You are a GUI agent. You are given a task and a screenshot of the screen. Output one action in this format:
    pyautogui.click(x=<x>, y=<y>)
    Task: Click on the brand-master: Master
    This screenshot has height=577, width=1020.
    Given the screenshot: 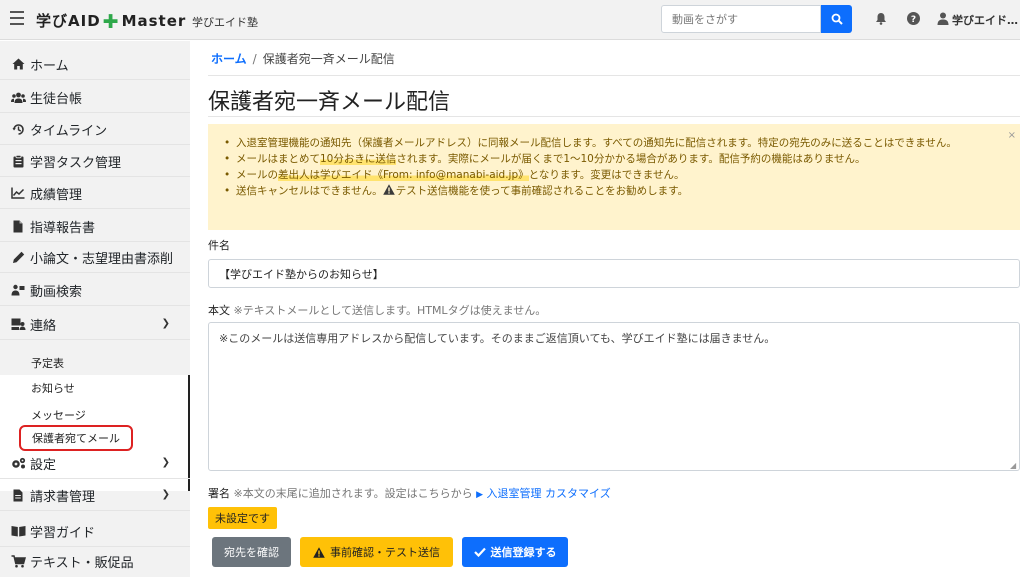 What is the action you would take?
    pyautogui.click(x=154, y=21)
    